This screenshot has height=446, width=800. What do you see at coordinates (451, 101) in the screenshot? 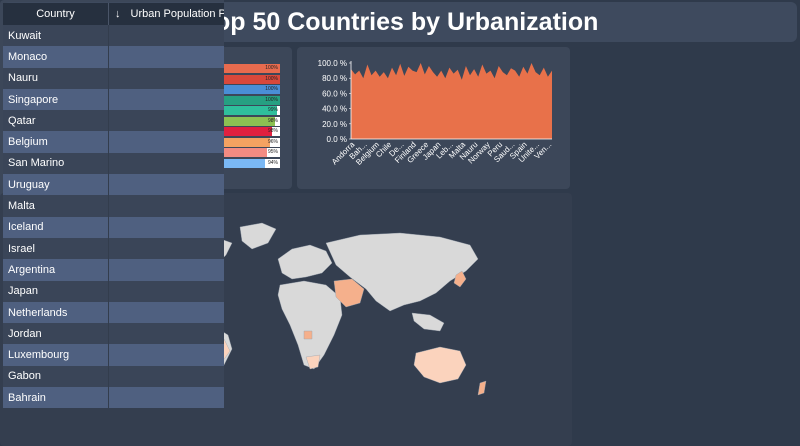
I see `area-series` at bounding box center [451, 101].